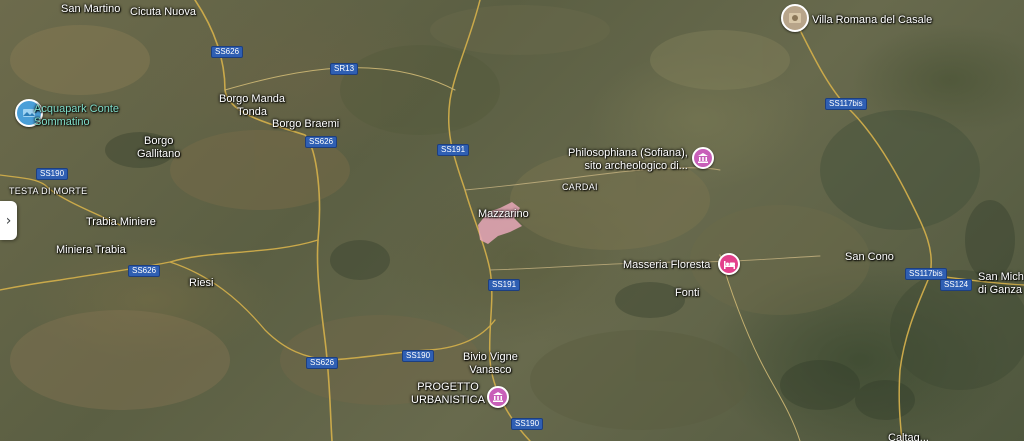  Describe the element at coordinates (1001, 283) in the screenshot. I see `place-san-michele: San Mich di Ganza` at that location.